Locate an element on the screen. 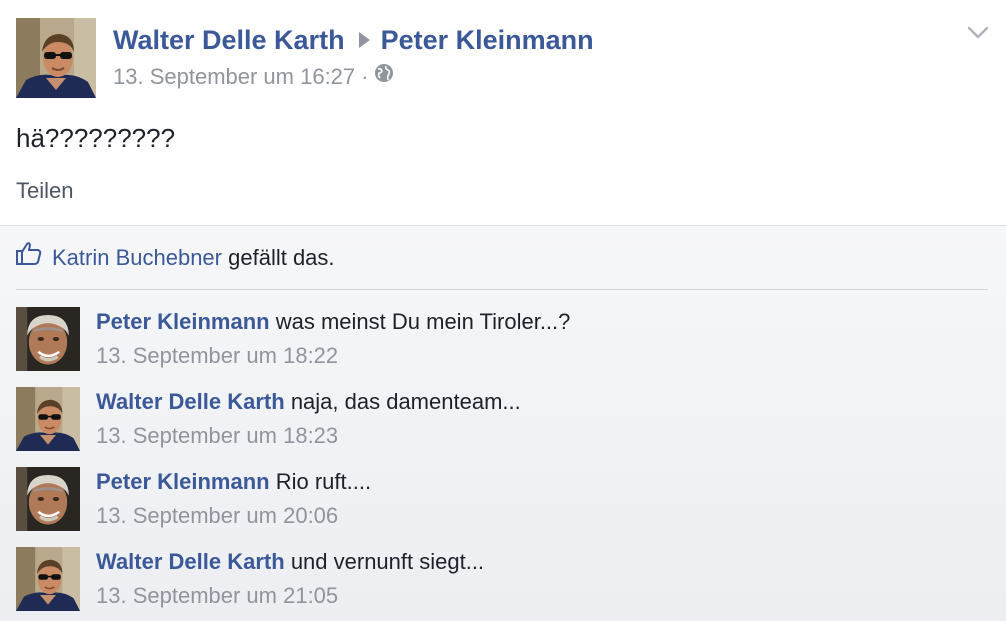  author-avatar is located at coordinates (56, 58).